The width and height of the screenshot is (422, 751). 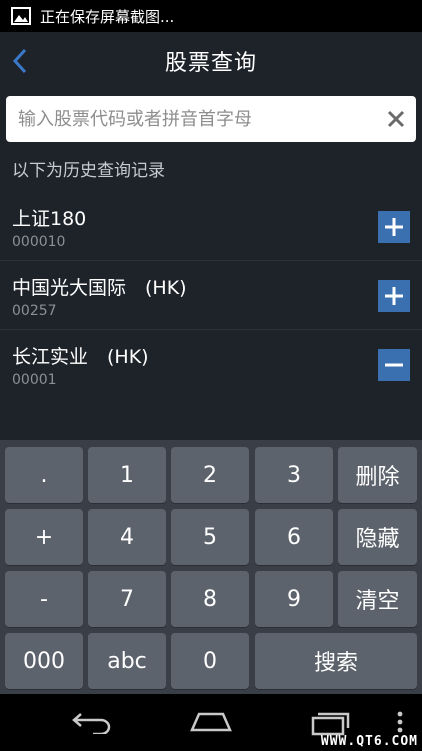 I want to click on history-label: 以下为历史查询记录, so click(x=88, y=171).